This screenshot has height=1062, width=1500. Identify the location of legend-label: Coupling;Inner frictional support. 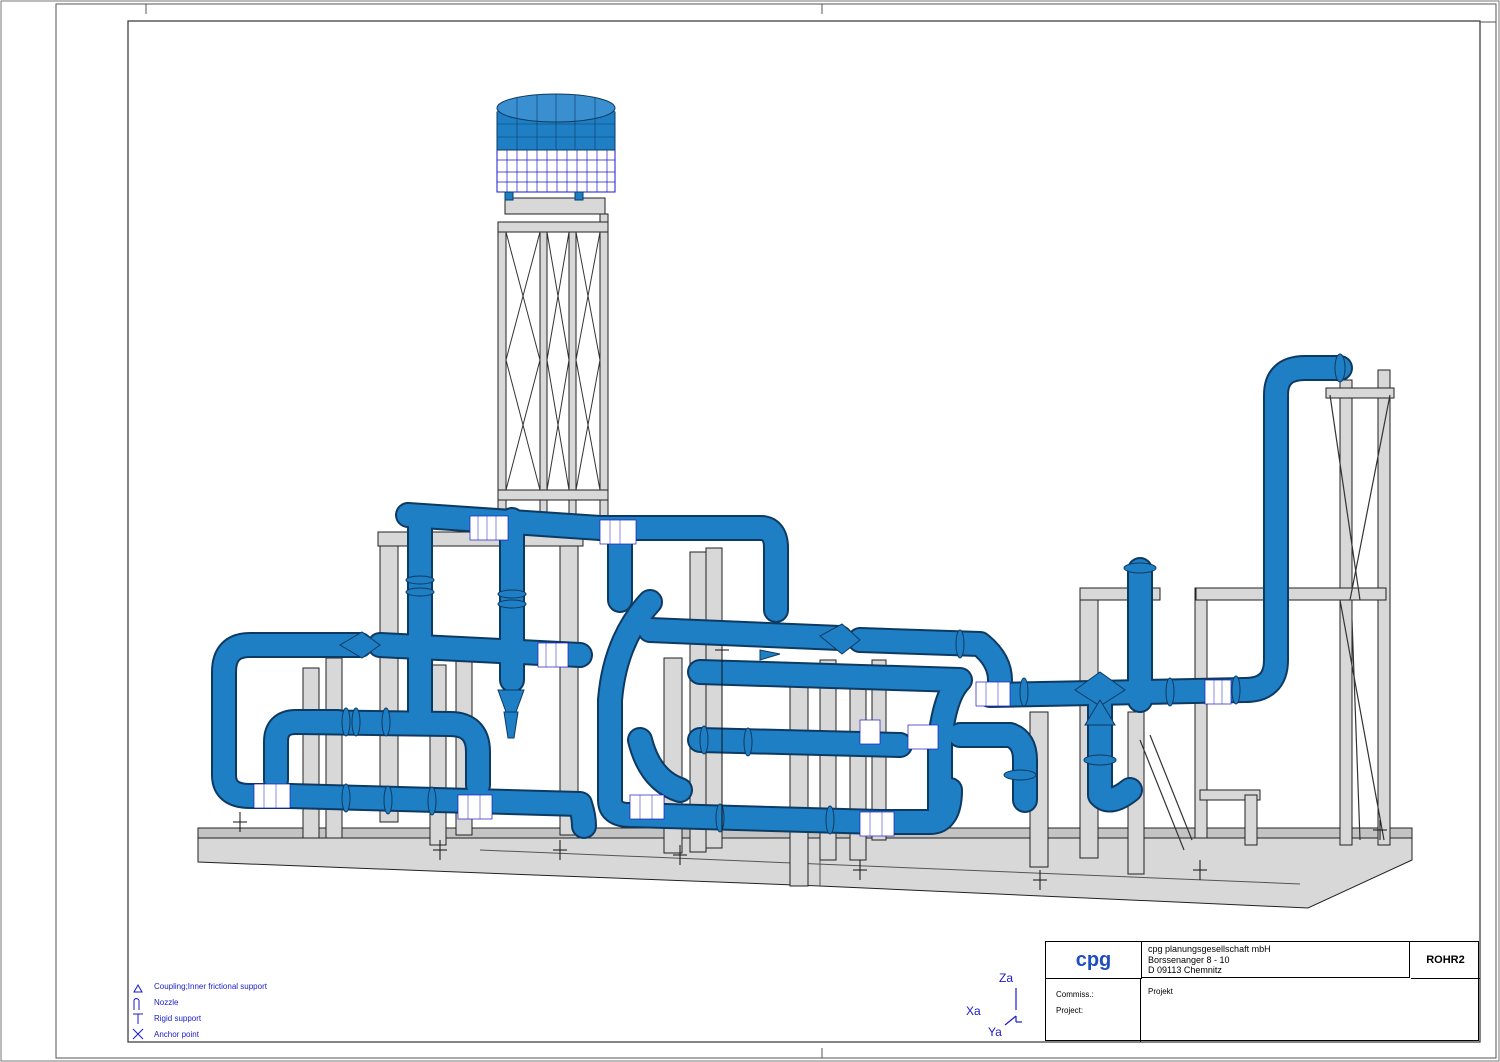
(210, 986).